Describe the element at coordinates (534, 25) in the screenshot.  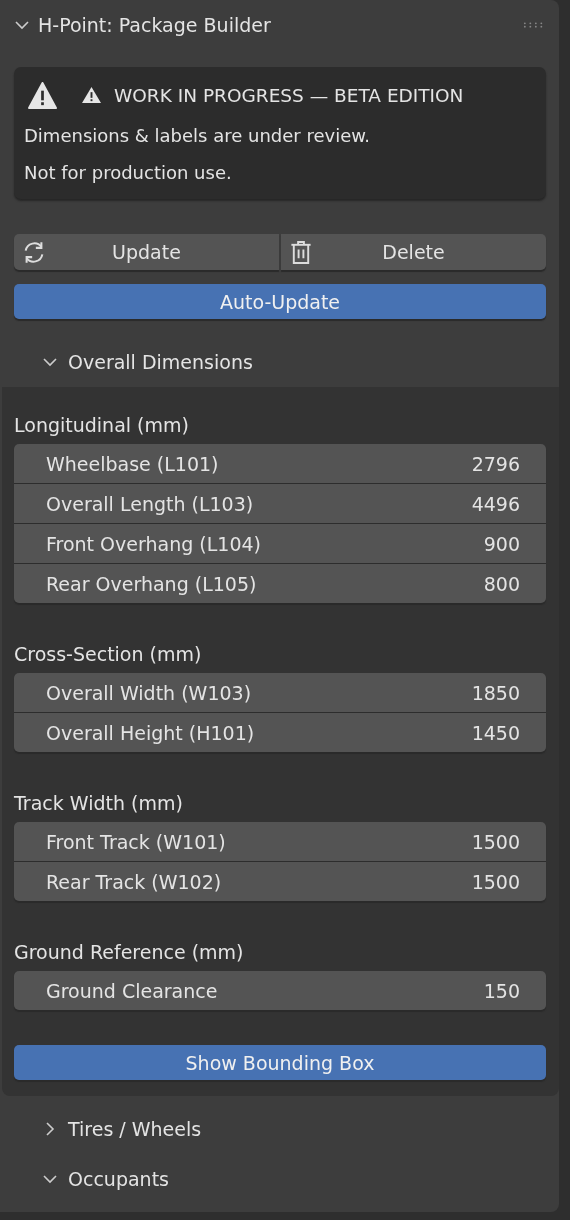
I see `drag-handle-icon` at that location.